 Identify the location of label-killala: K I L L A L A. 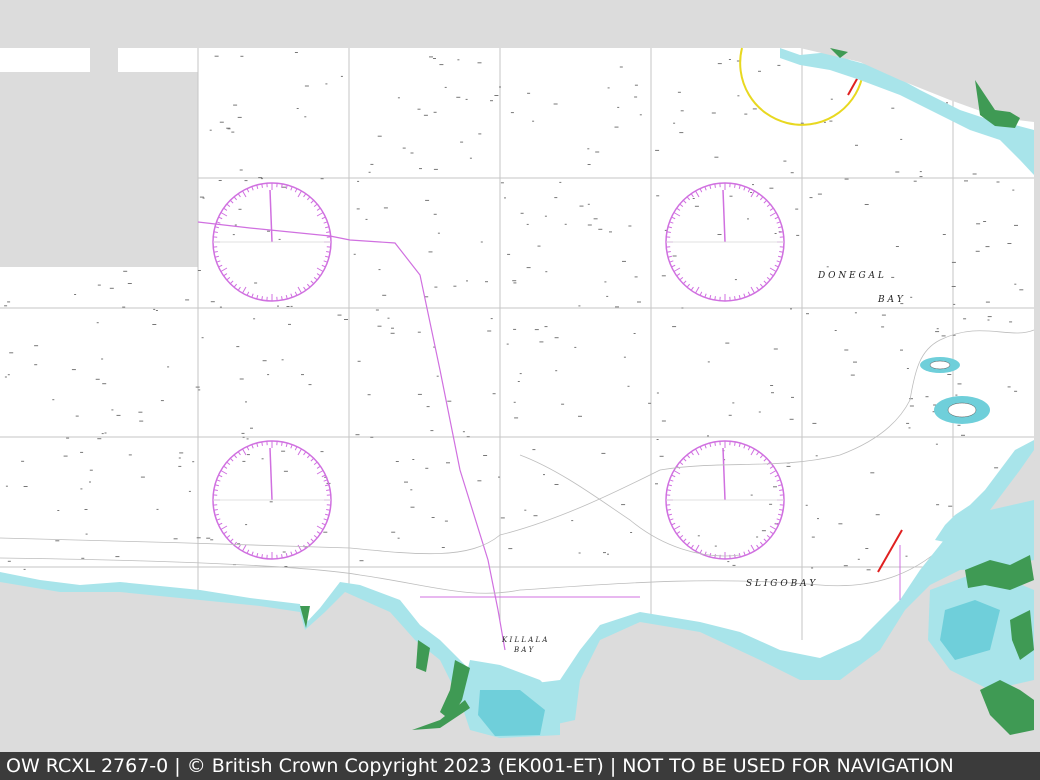
(524, 640).